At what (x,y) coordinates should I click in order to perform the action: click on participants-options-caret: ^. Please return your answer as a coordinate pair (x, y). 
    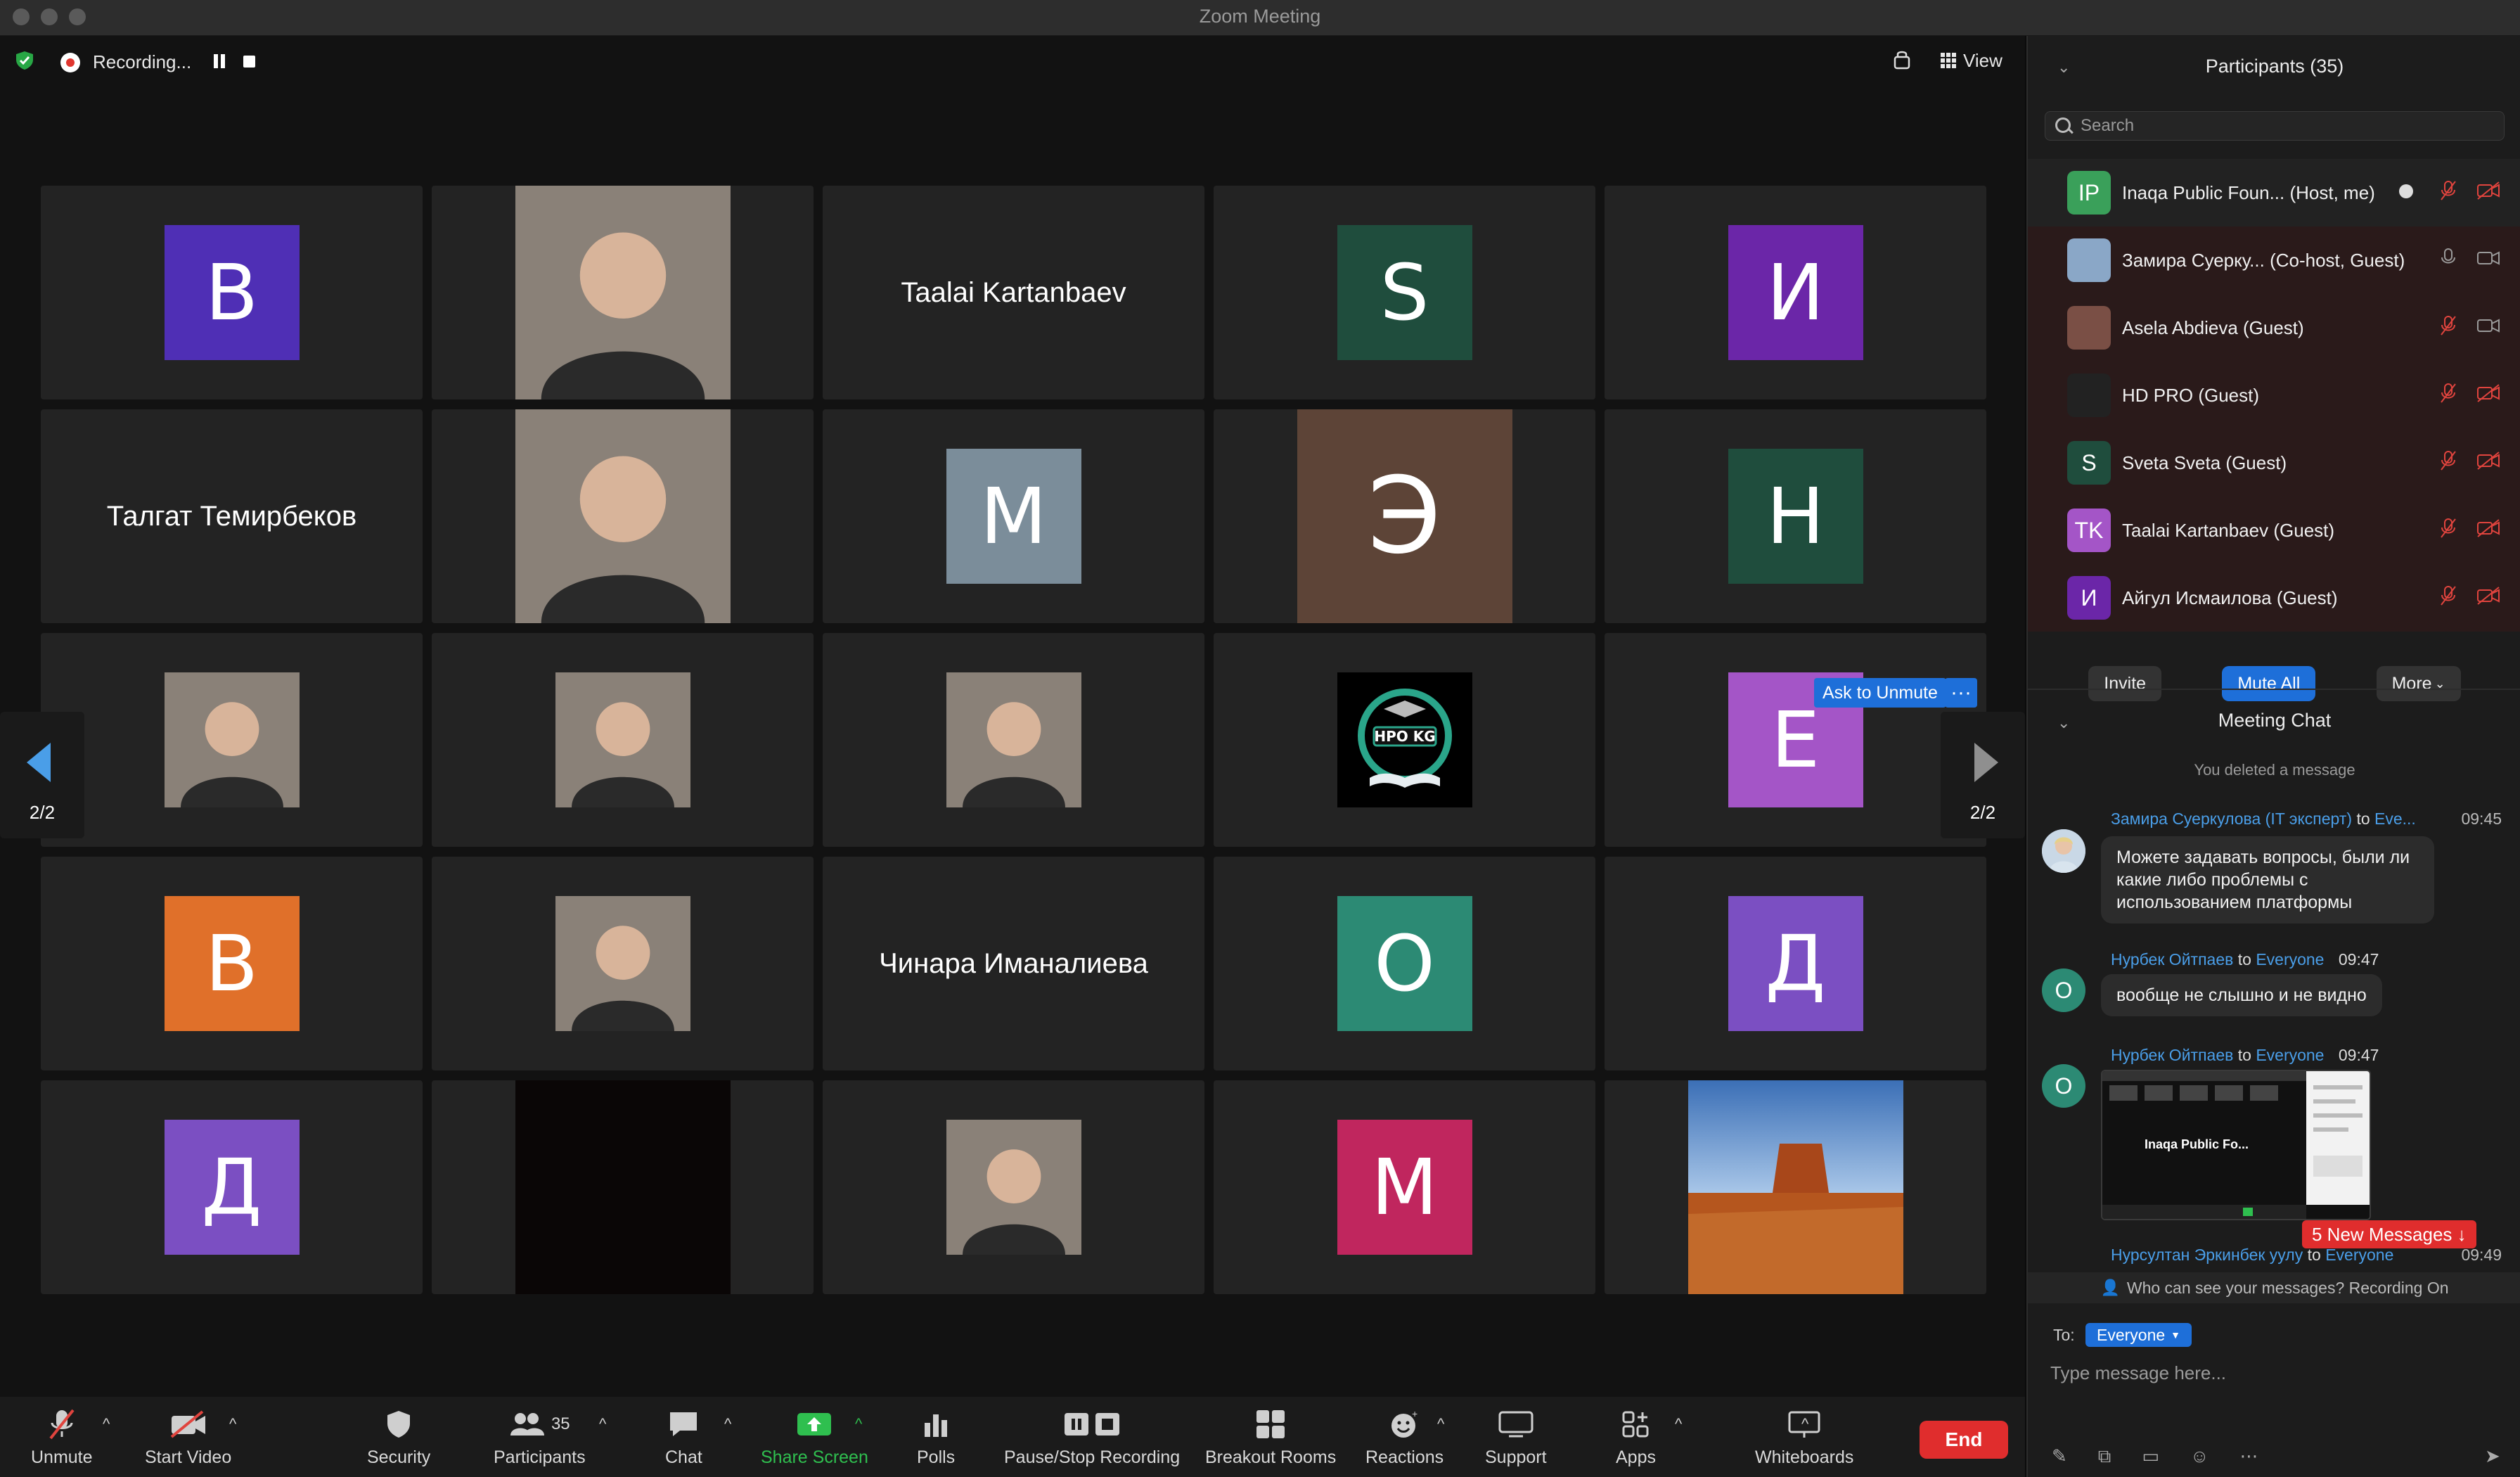
    Looking at the image, I should click on (602, 1424).